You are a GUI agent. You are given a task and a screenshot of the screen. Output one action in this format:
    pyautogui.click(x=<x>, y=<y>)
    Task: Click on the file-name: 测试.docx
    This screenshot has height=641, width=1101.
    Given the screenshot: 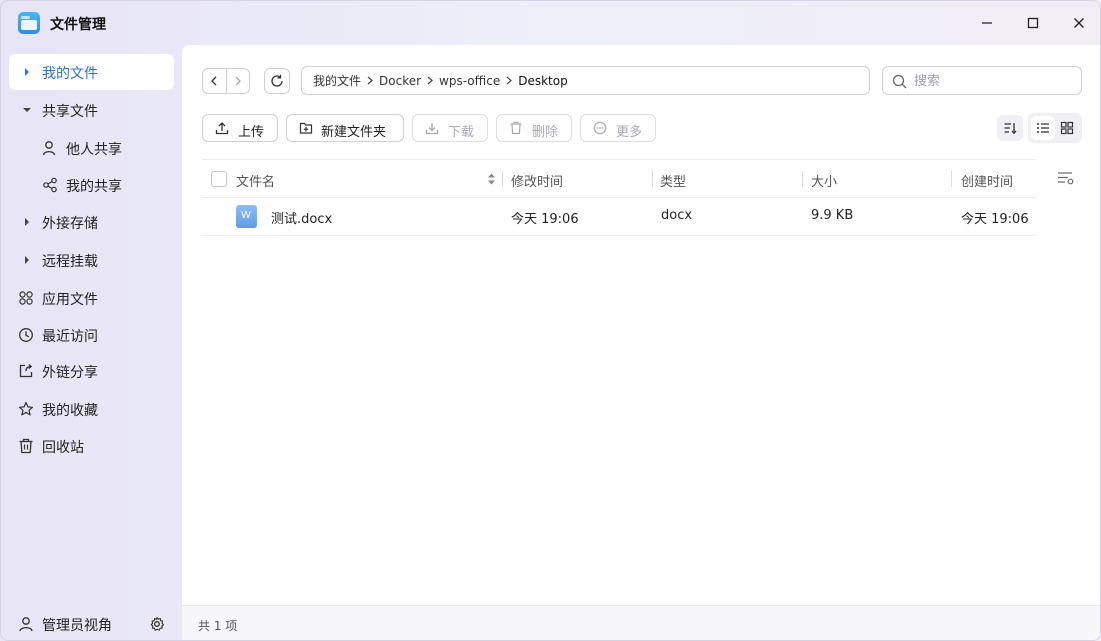 What is the action you would take?
    pyautogui.click(x=301, y=217)
    